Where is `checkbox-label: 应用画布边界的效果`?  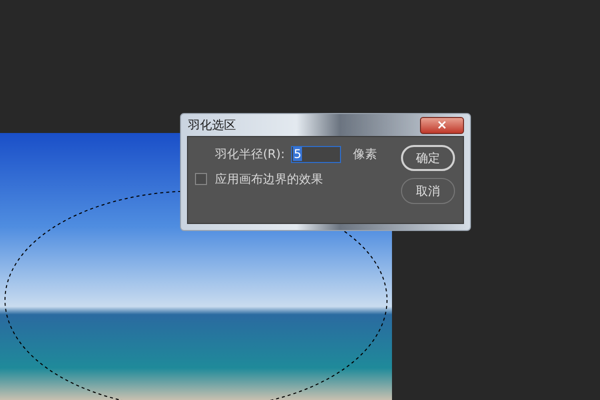
checkbox-label: 应用画布边界的效果 is located at coordinates (269, 179).